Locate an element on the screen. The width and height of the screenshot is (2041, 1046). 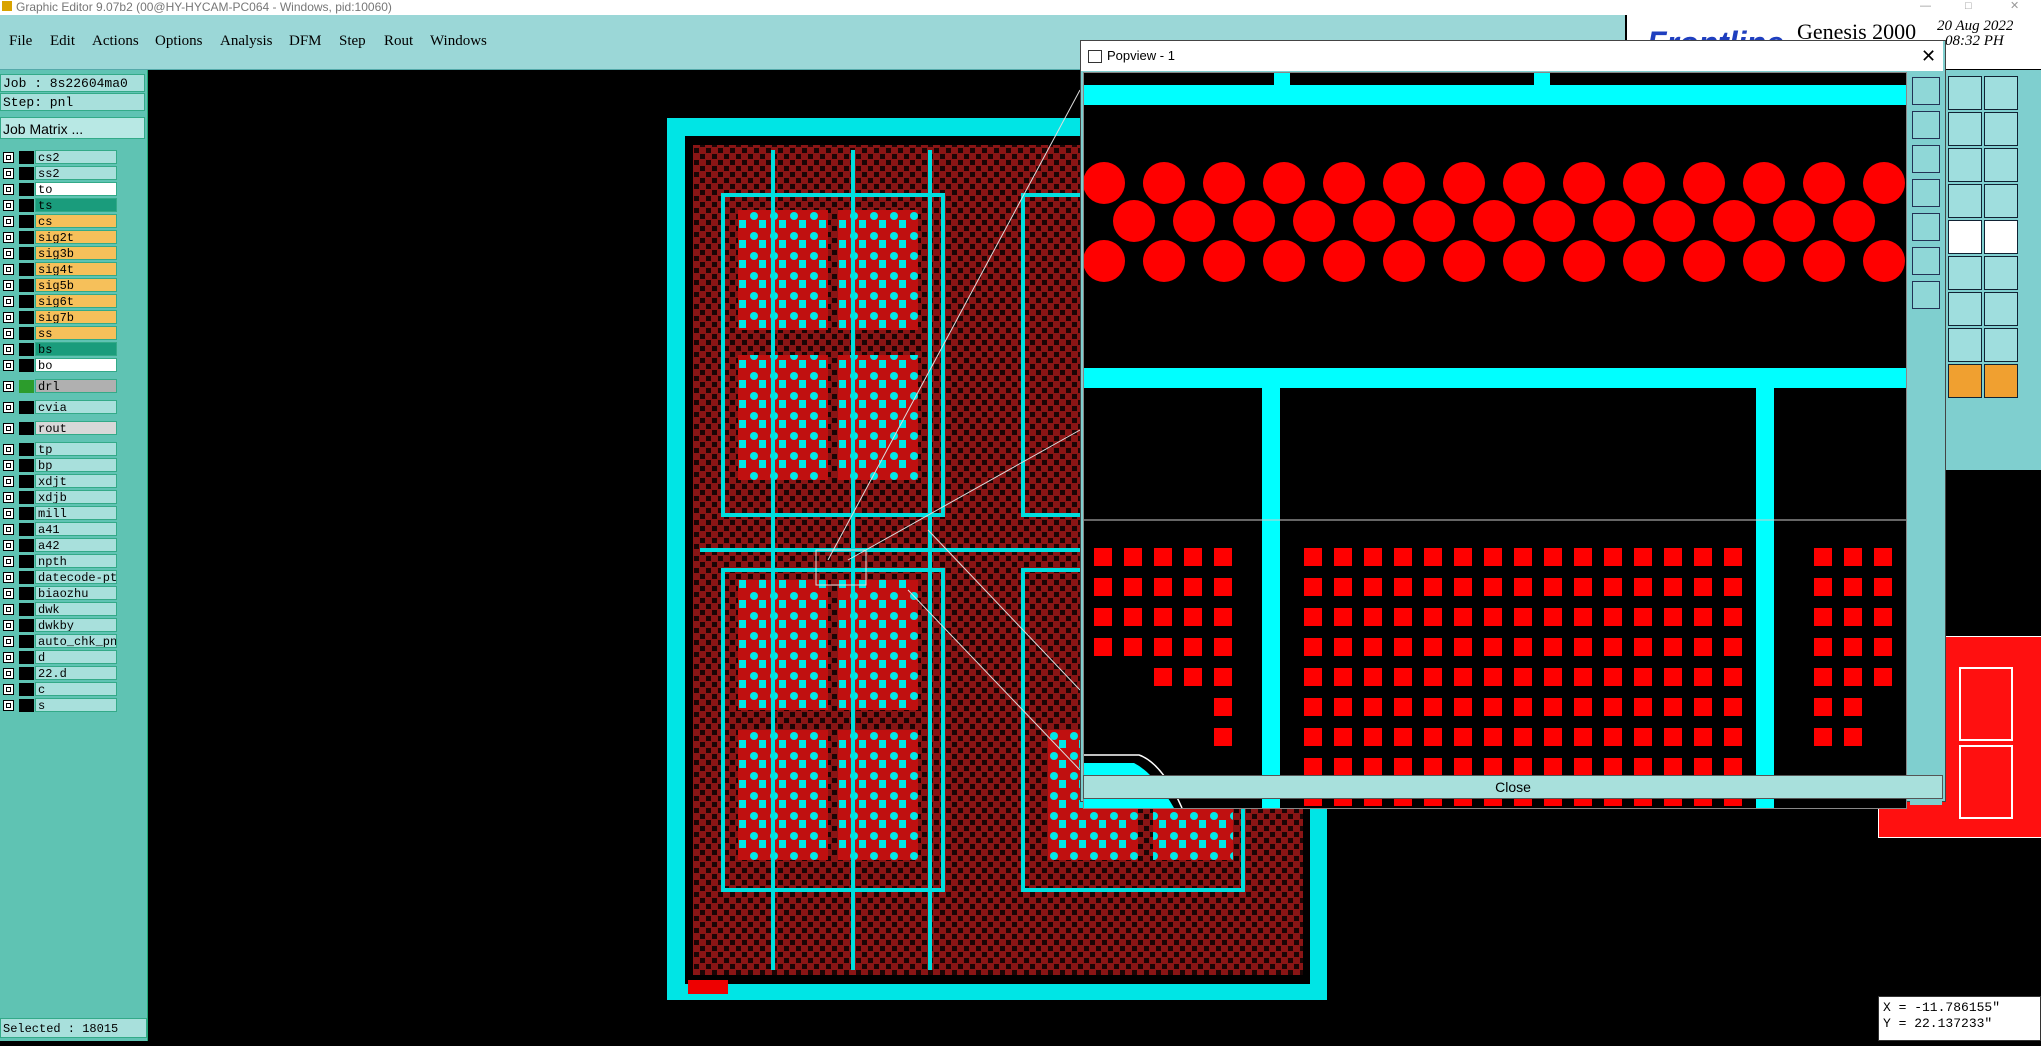
layer-row-xdjb: xdjb is located at coordinates (59, 497).